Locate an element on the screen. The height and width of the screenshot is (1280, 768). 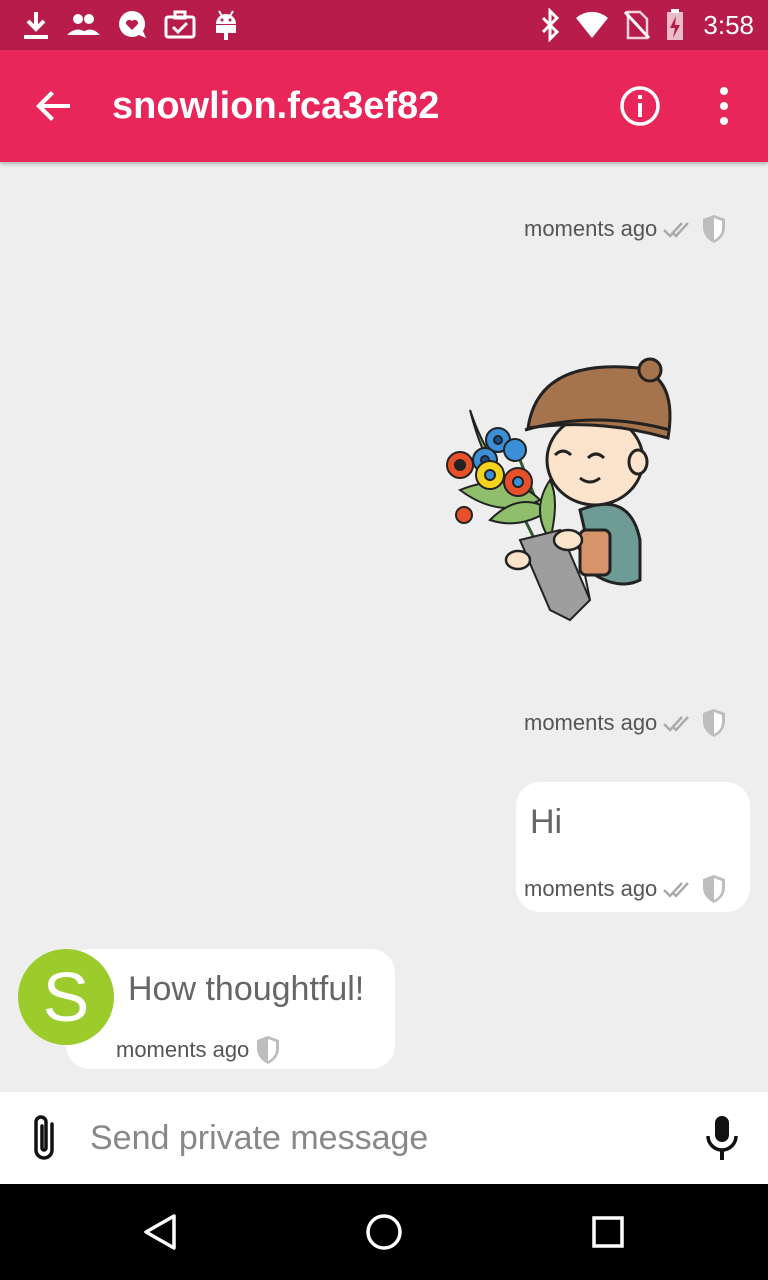
incoming-message-bubble: How thoughtful! moments ago is located at coordinates (230, 1009).